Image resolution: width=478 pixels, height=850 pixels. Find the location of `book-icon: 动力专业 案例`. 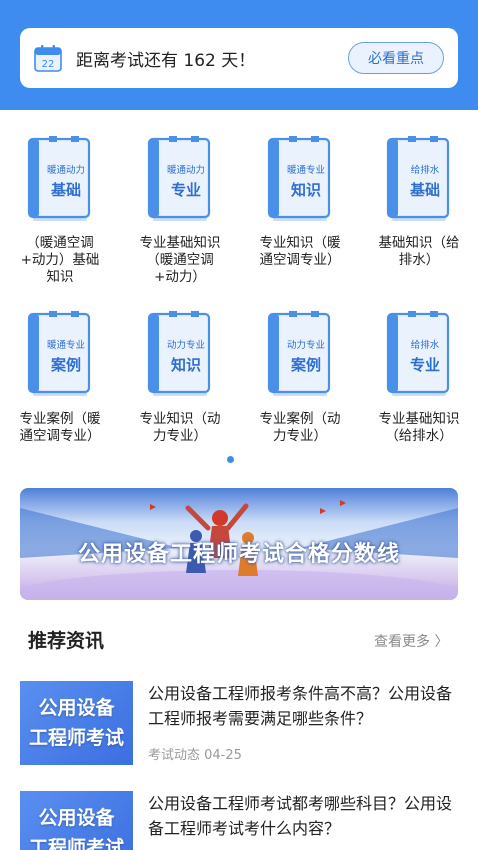

book-icon: 动力专业 案例 is located at coordinates (300, 354).